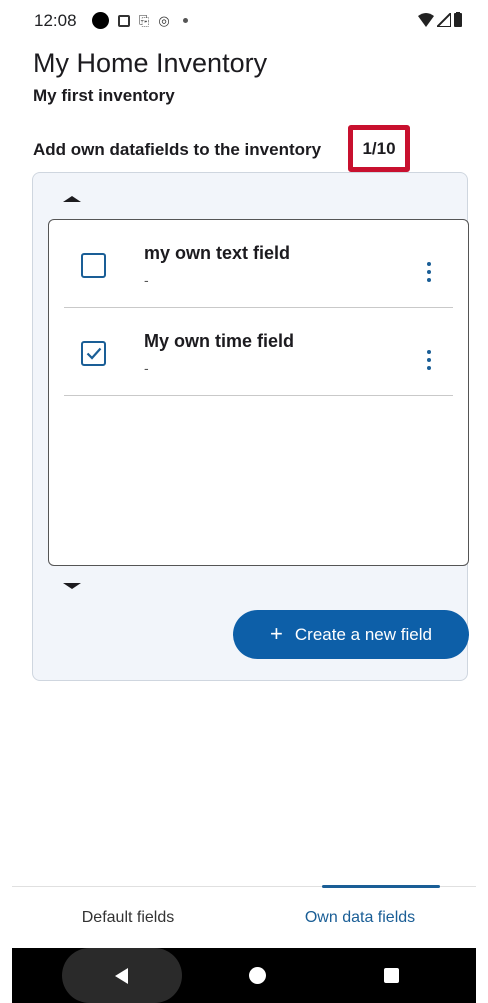 The width and height of the screenshot is (488, 1003). Describe the element at coordinates (164, 20) in the screenshot. I see `sync-icon: ◎` at that location.